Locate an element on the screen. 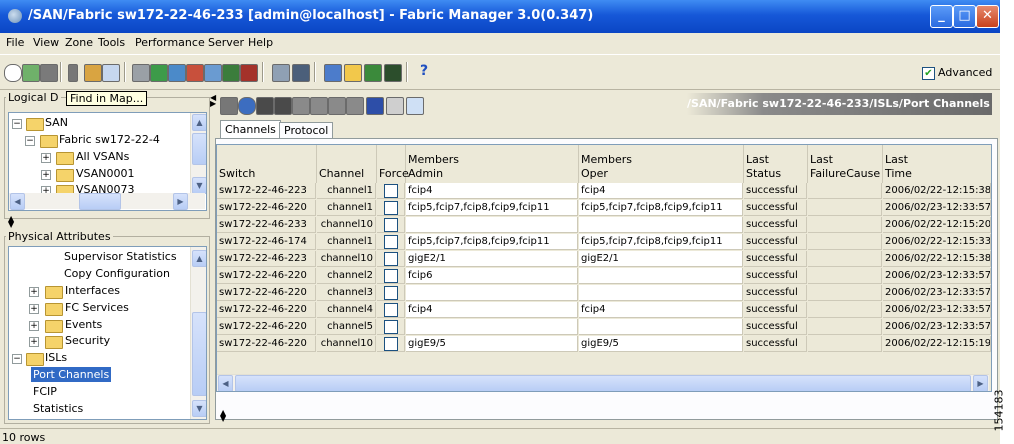  logical-tree-vscroll: ▲ ▼ is located at coordinates (198, 153).